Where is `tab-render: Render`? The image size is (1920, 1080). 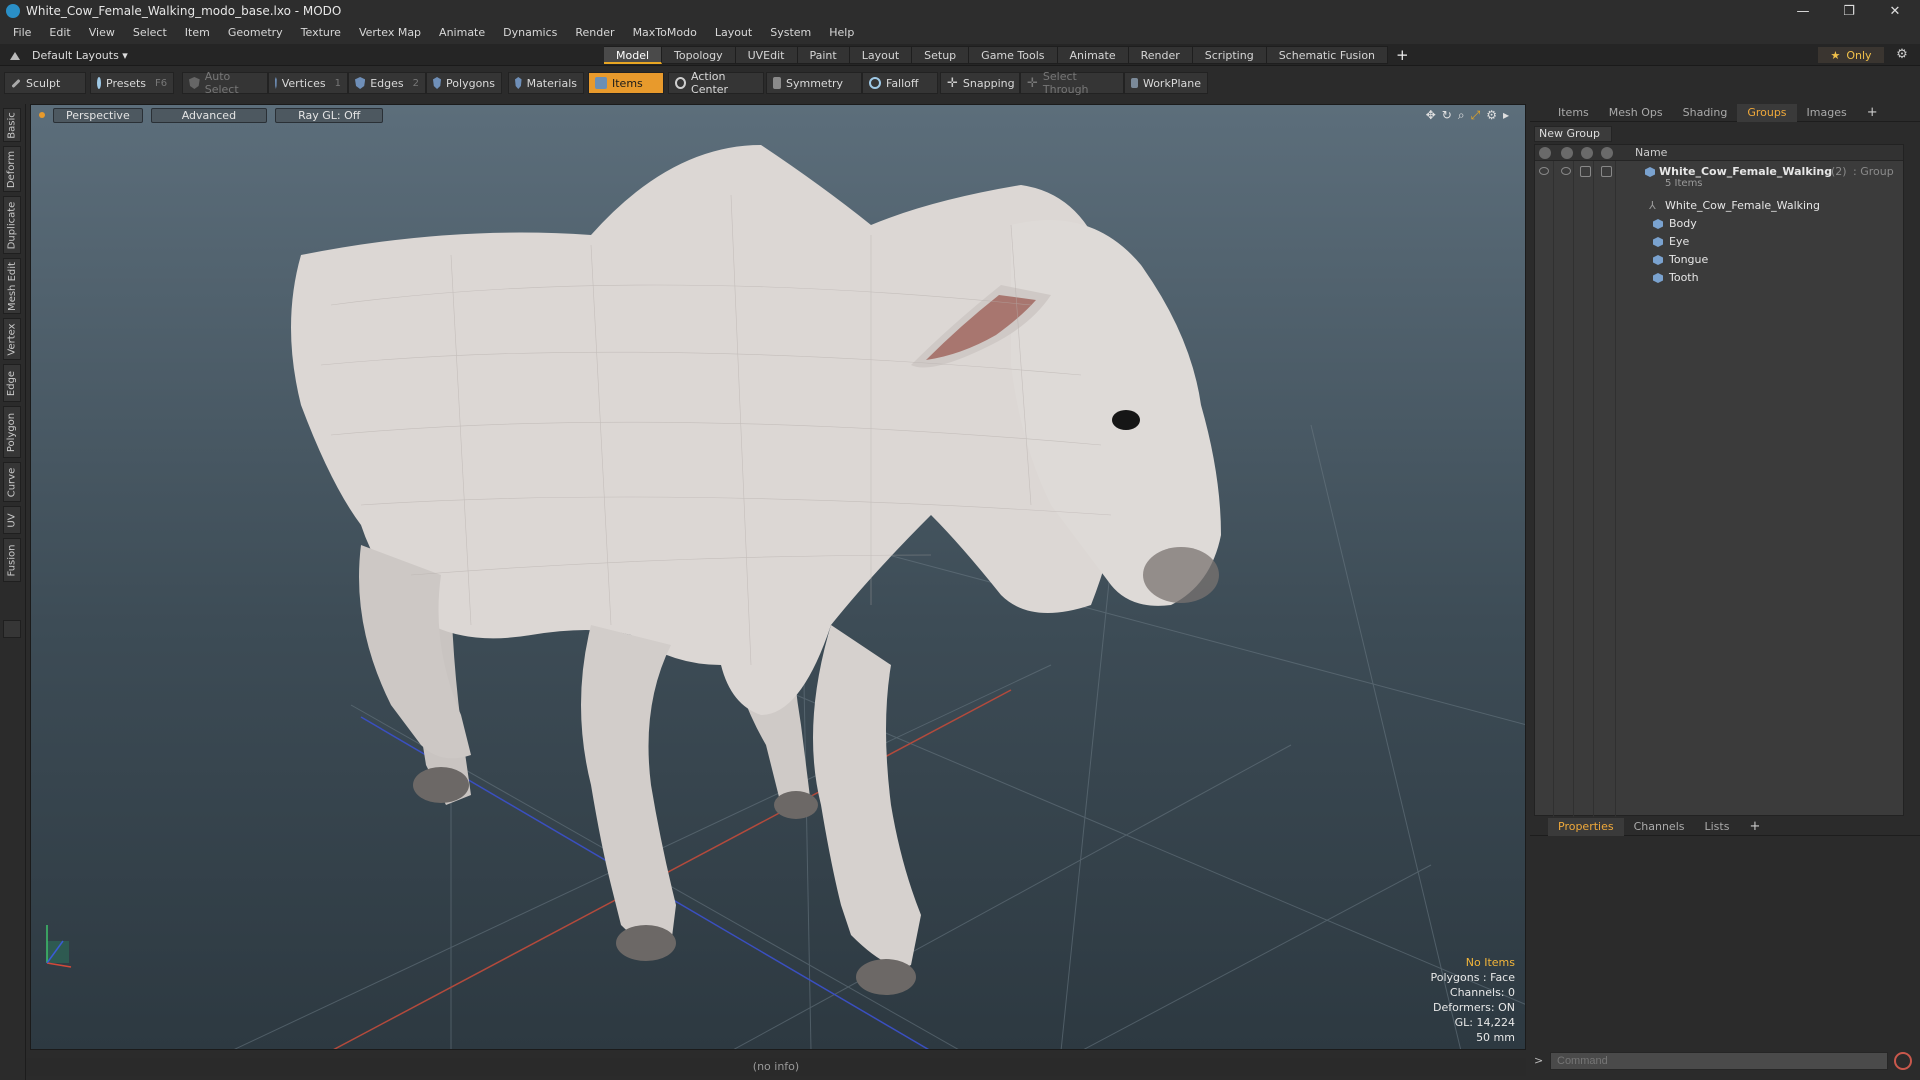 tab-render: Render is located at coordinates (1160, 55).